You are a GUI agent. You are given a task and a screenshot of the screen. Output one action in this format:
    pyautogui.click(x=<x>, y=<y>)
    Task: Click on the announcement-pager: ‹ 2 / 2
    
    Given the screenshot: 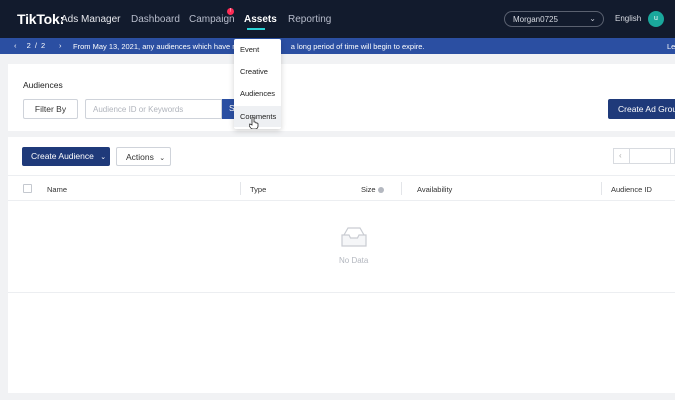 What is the action you would take?
    pyautogui.click(x=30, y=45)
    